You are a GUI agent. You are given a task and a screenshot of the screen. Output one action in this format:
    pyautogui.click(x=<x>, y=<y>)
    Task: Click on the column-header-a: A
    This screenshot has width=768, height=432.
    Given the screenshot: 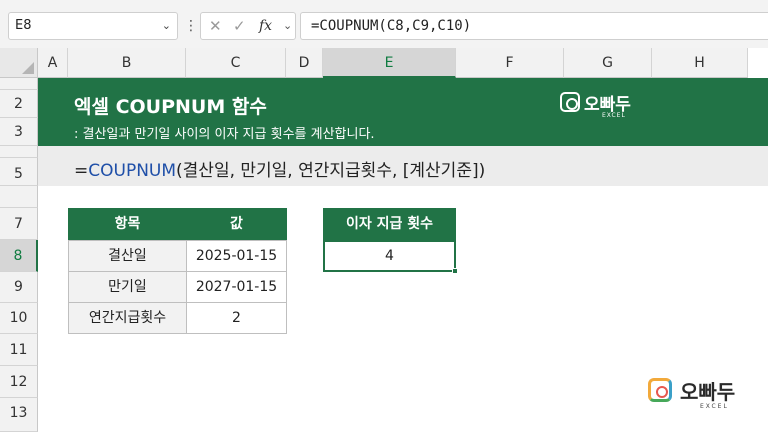 What is the action you would take?
    pyautogui.click(x=53, y=63)
    